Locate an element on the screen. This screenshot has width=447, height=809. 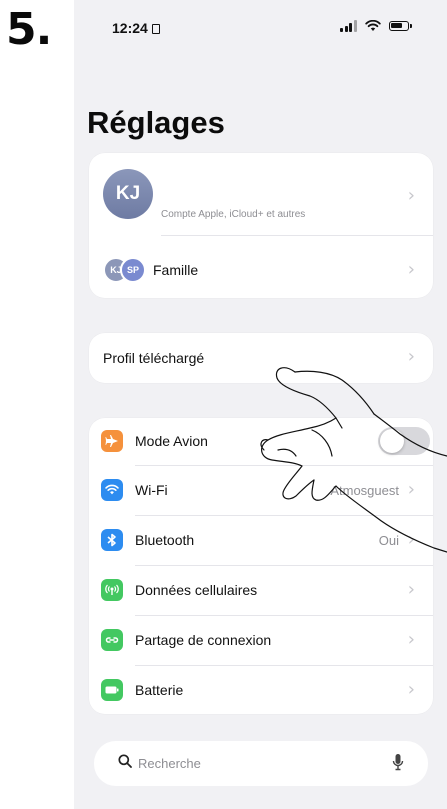
setting-row-bluetooth: Bluetooth Oui › is located at coordinates (261, 540).